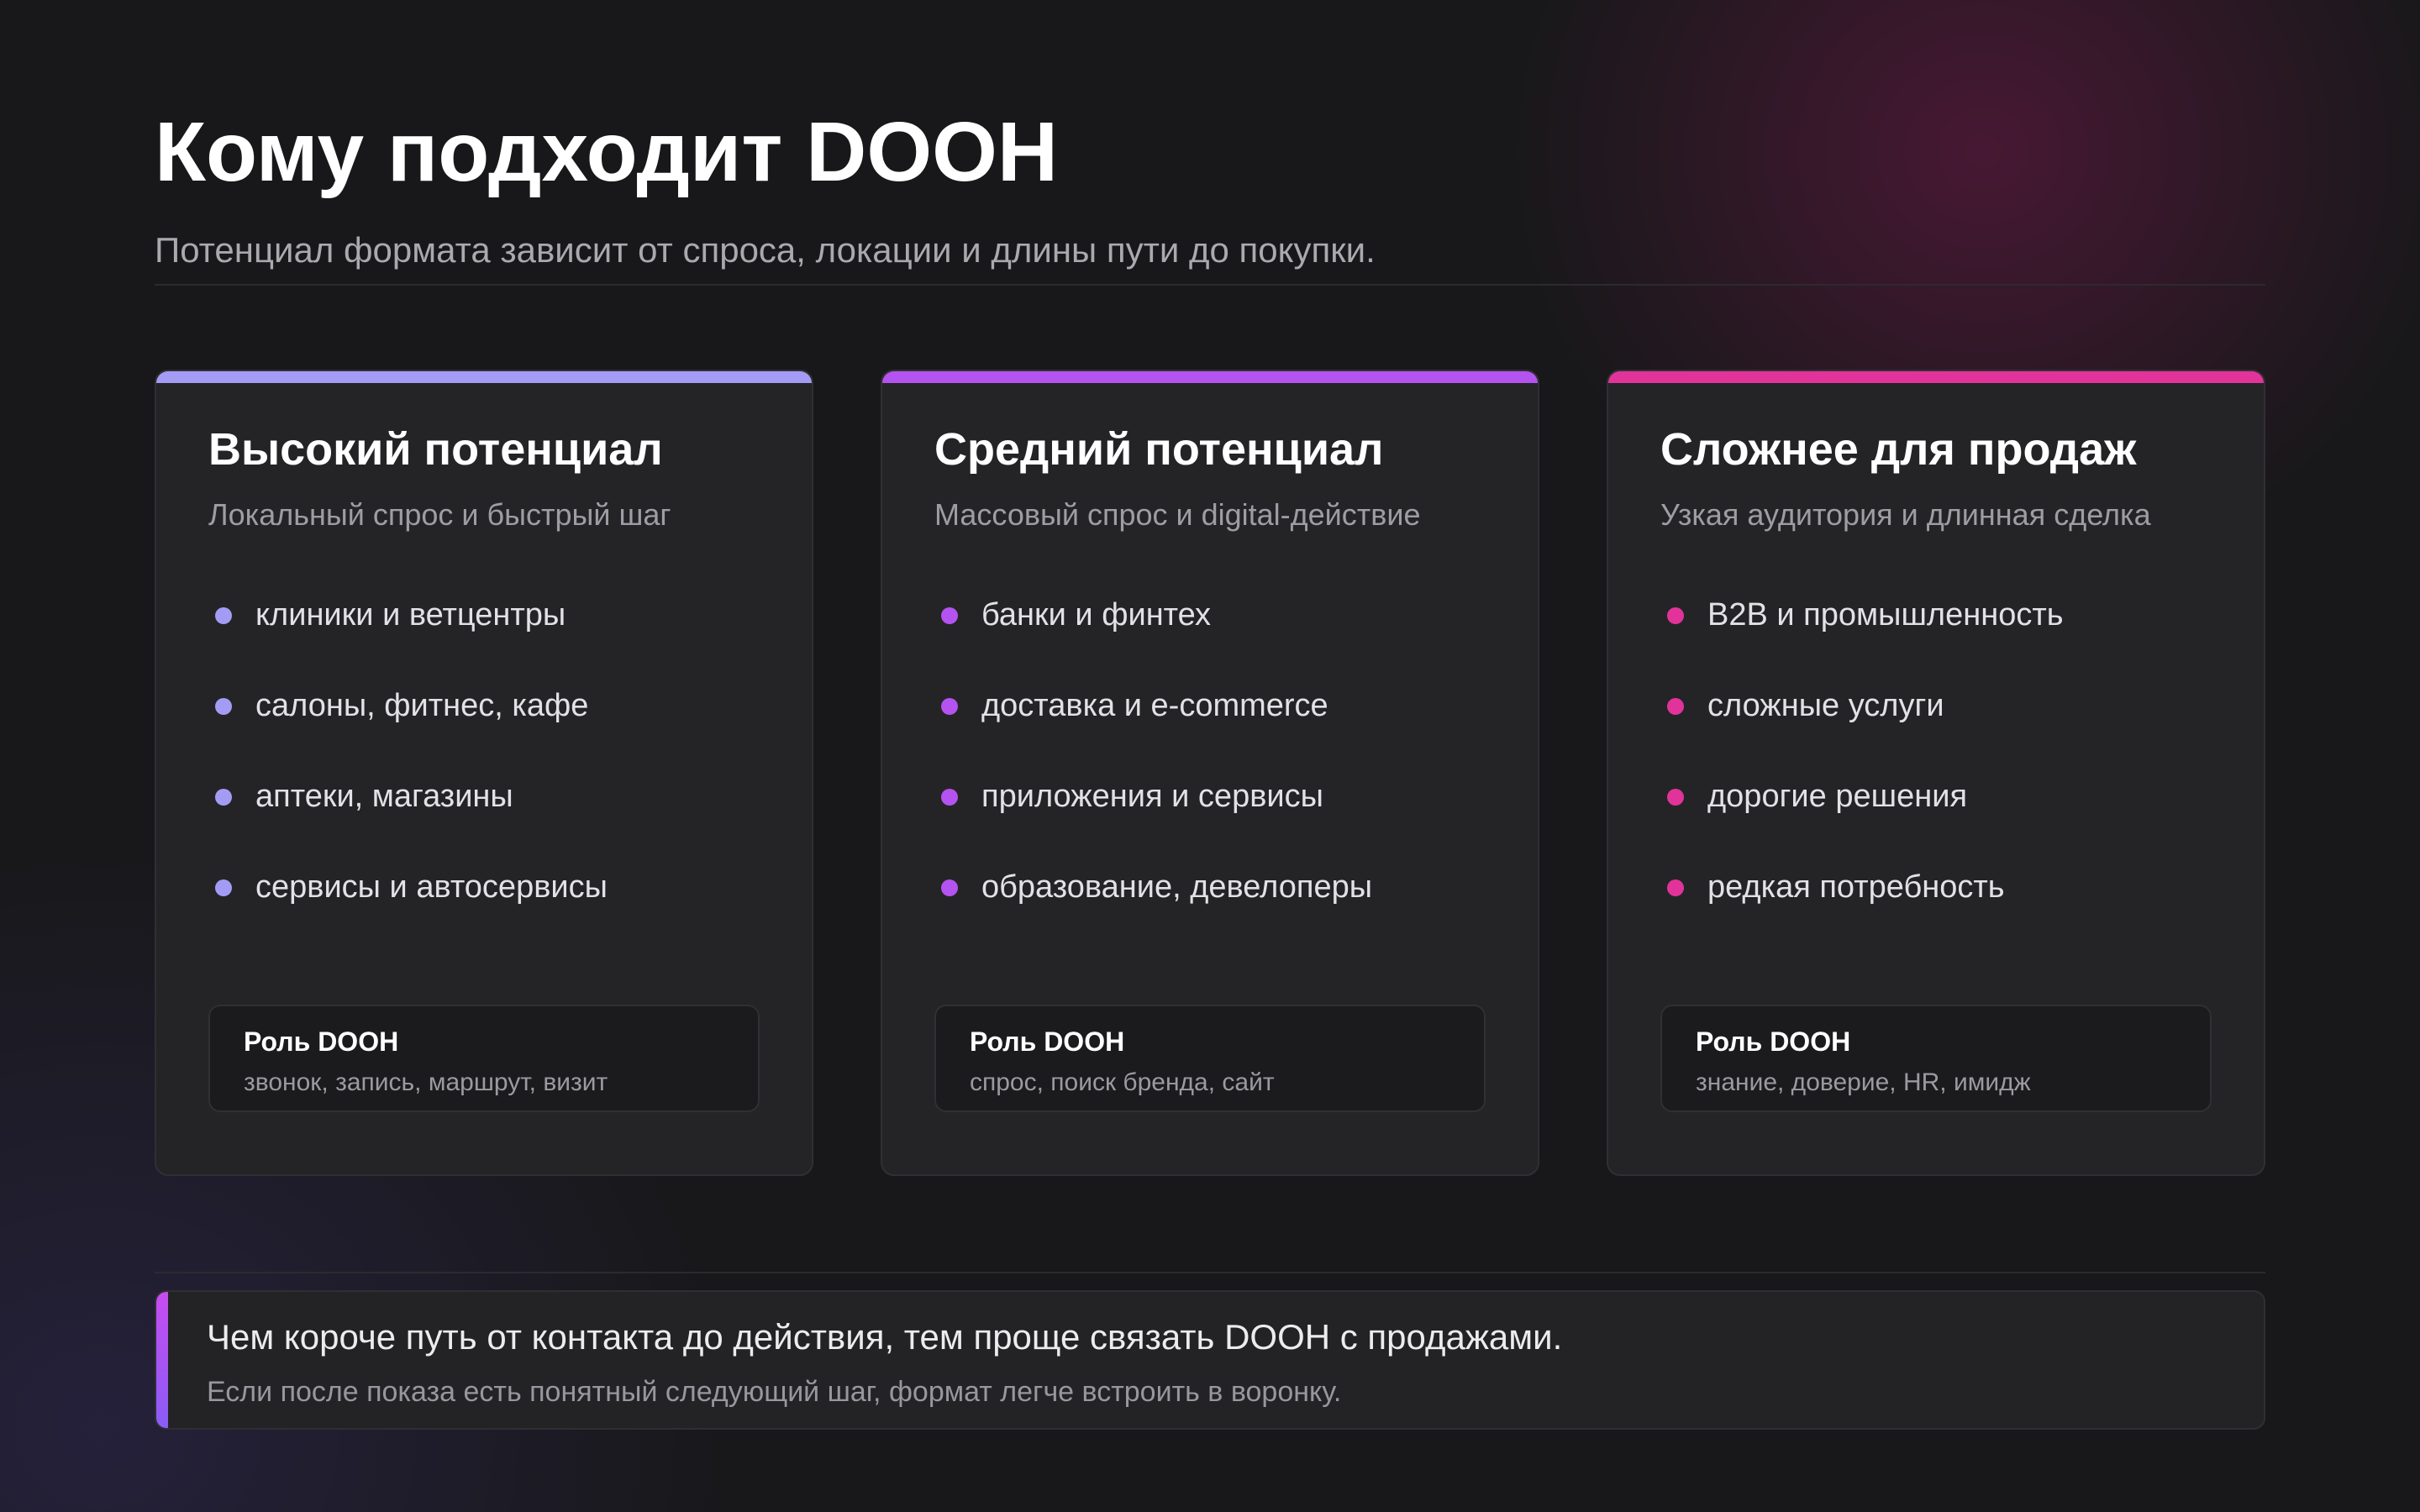 This screenshot has height=1512, width=2420. What do you see at coordinates (484, 1058) in the screenshot?
I see `role-box: Роль DOOH звонок, запись, маршрут, визит` at bounding box center [484, 1058].